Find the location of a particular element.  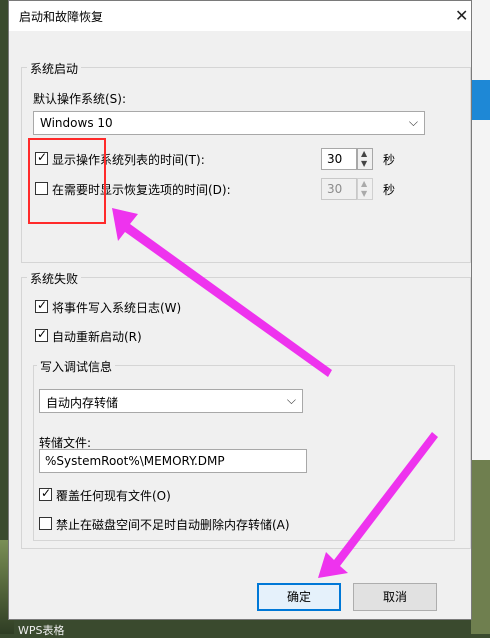

arrow-to-checkboxes is located at coordinates (222, 292).